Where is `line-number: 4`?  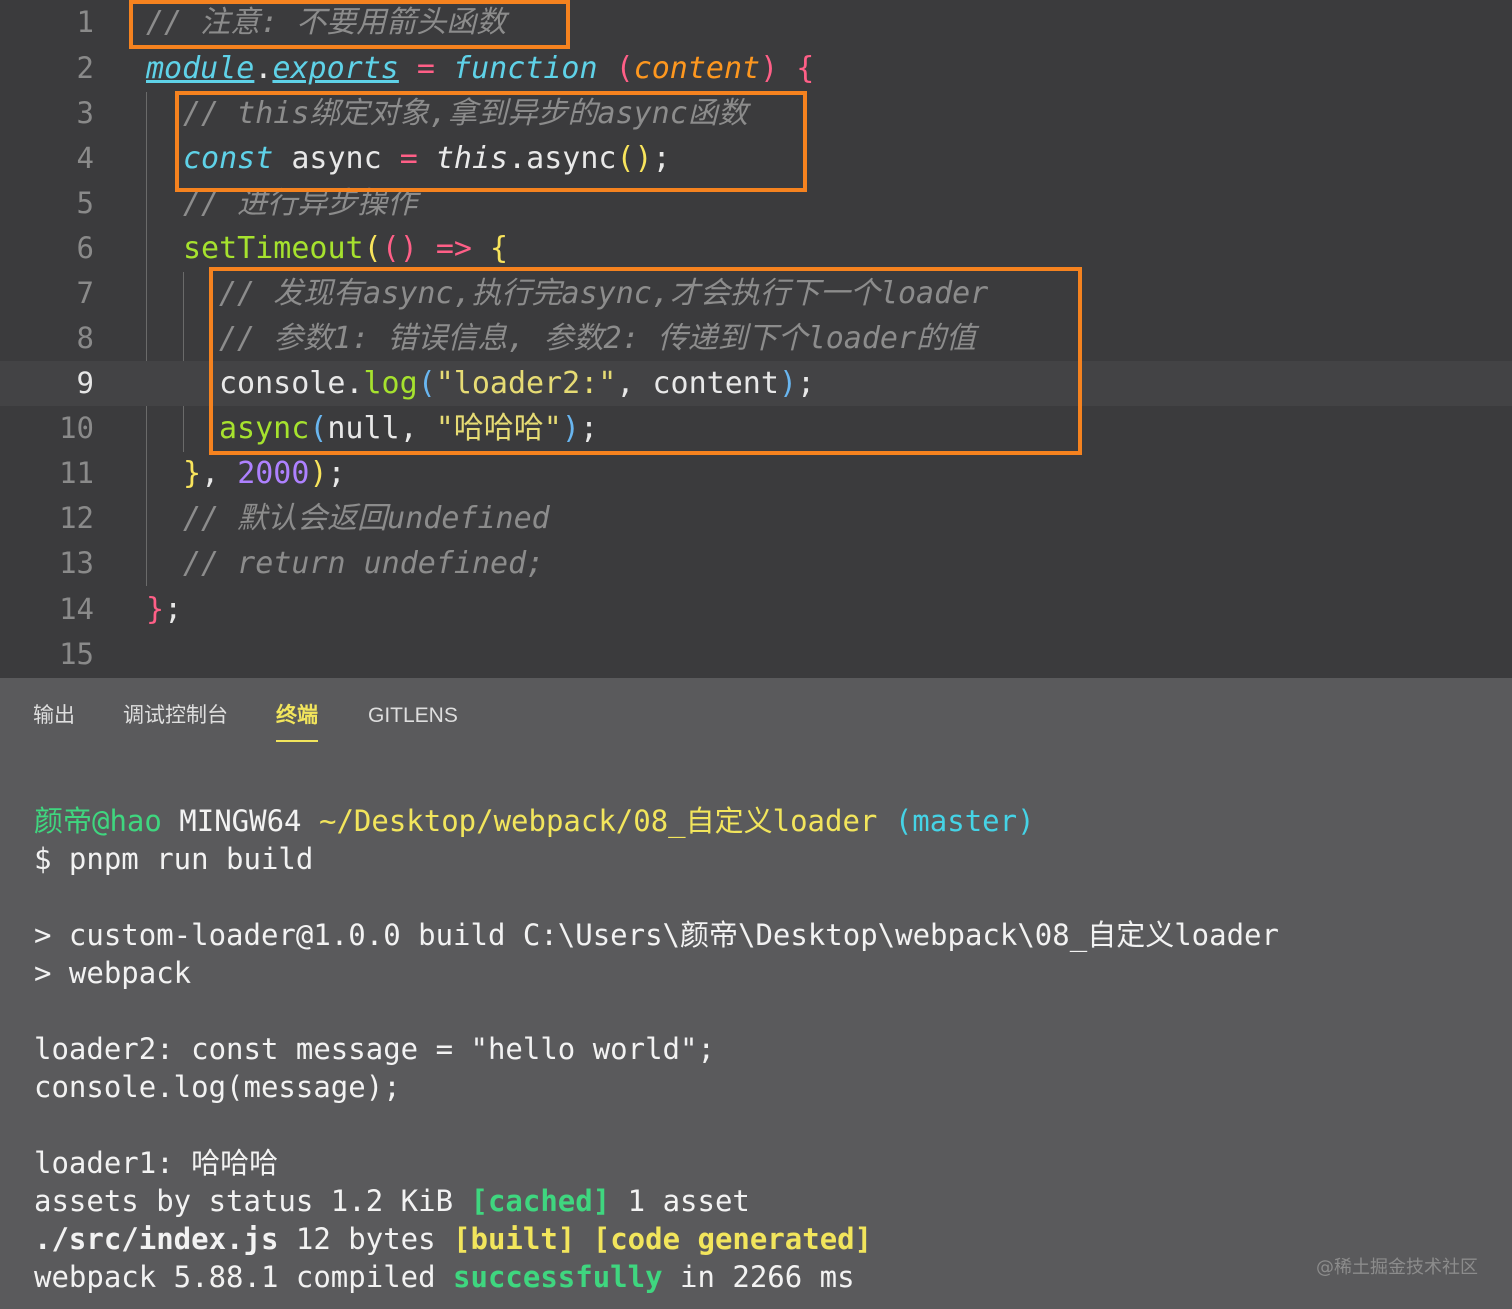
line-number: 4 is located at coordinates (85, 158).